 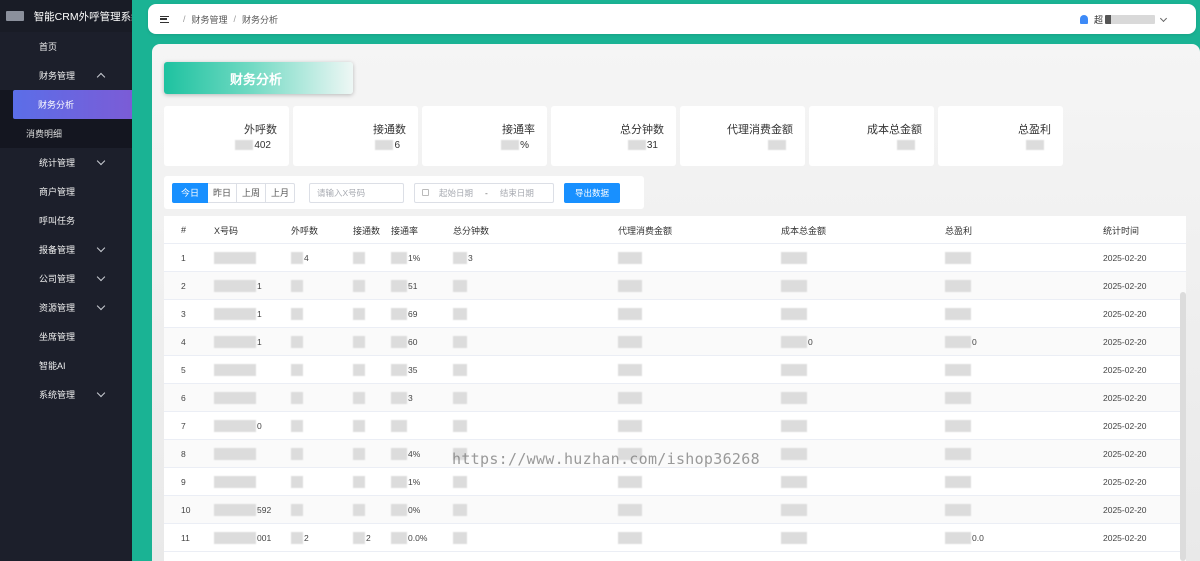 What do you see at coordinates (259, 426) in the screenshot?
I see `table-cell-text: 0` at bounding box center [259, 426].